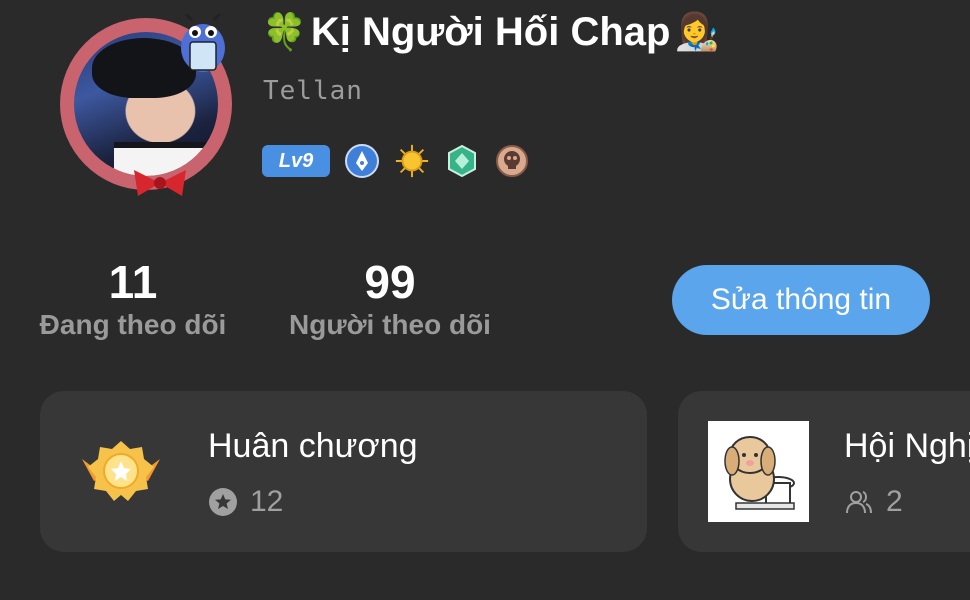  I want to click on followers-label: Người theo dõi, so click(390, 324).